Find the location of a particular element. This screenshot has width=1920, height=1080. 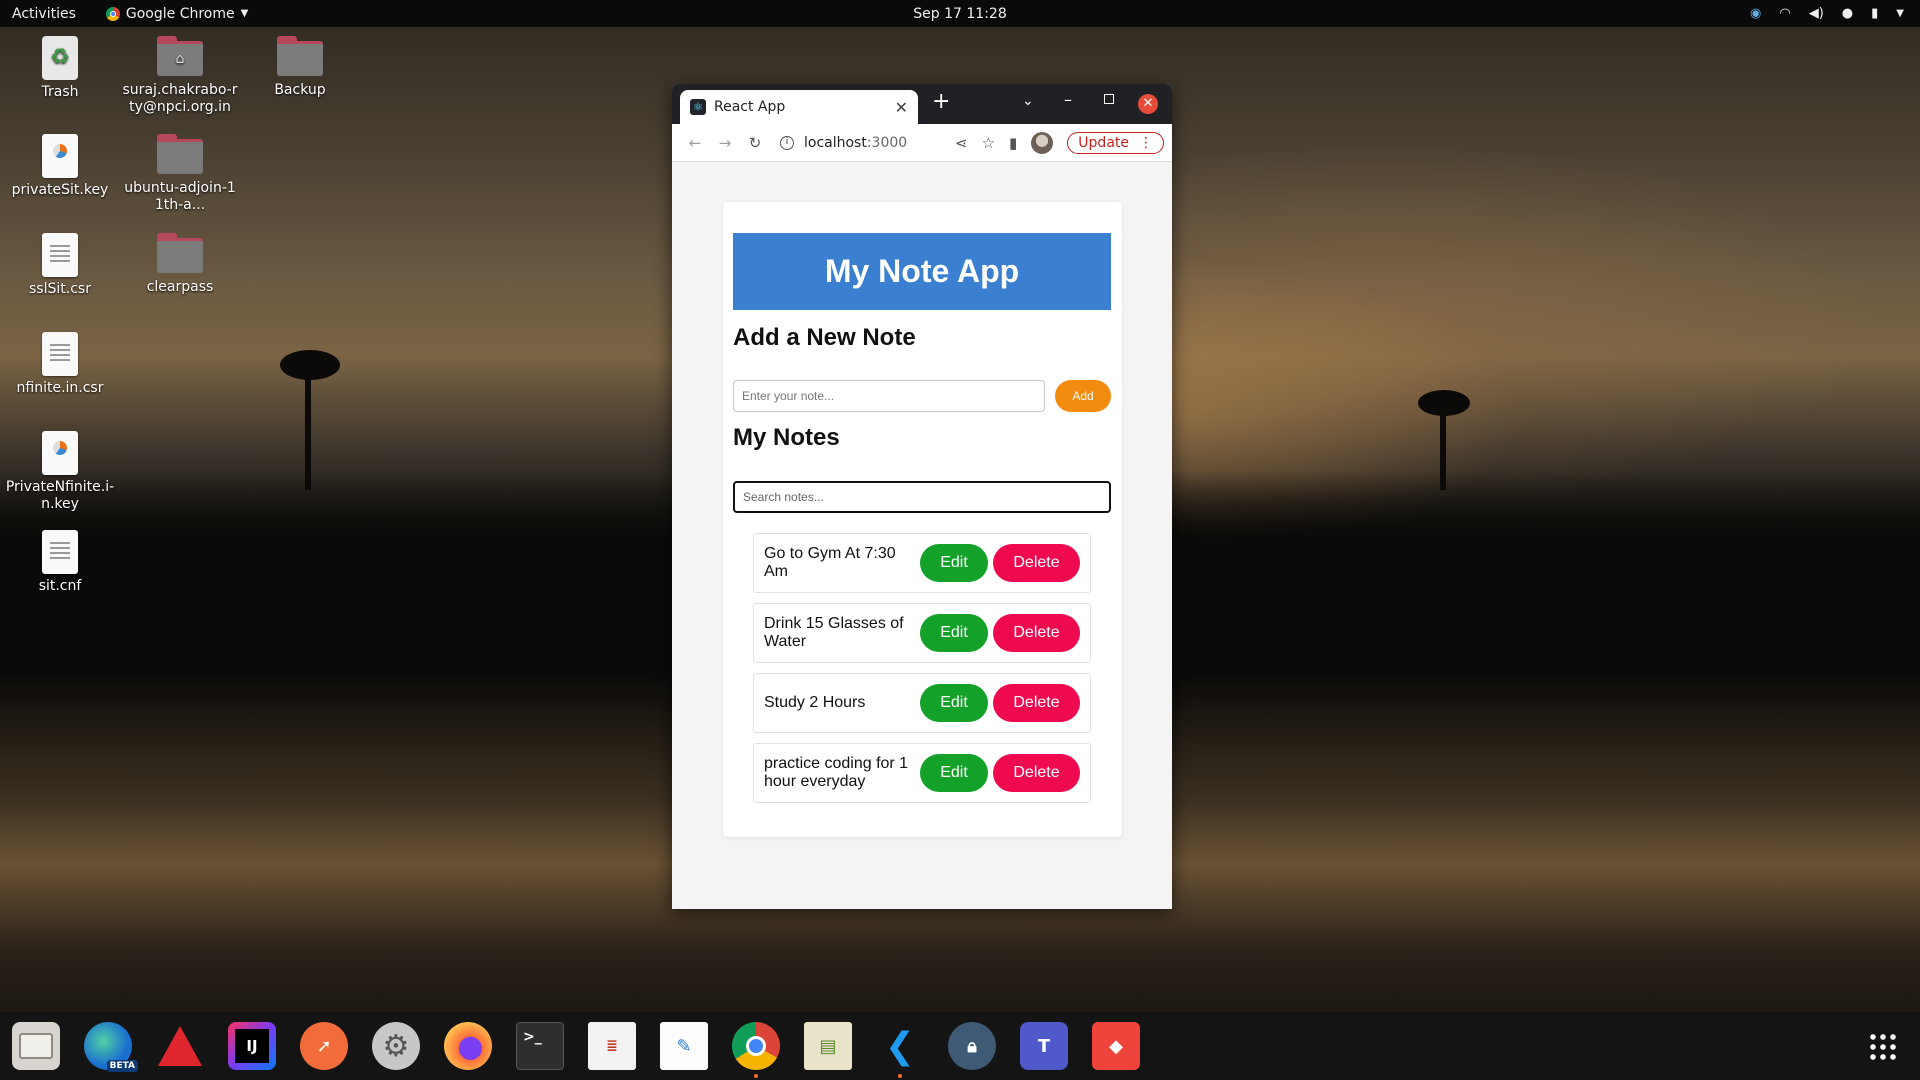

note-item: Go to Gym At 7:30 Am Edit Delete is located at coordinates (922, 563).